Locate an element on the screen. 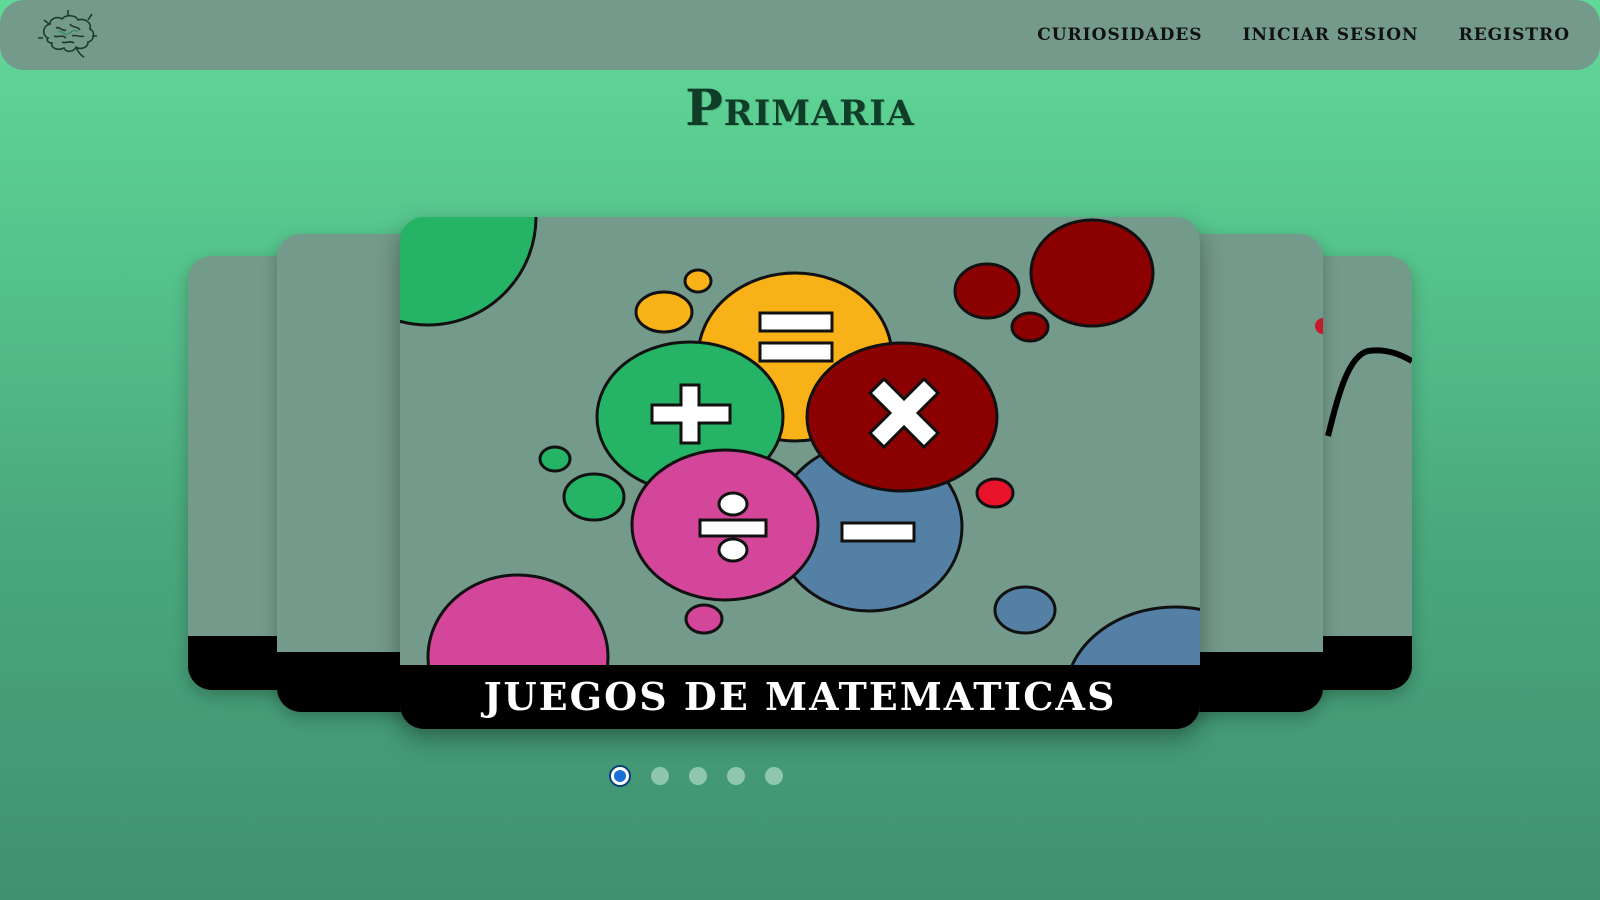 Image resolution: width=1600 pixels, height=900 pixels. carousel-indicators is located at coordinates (696, 776).